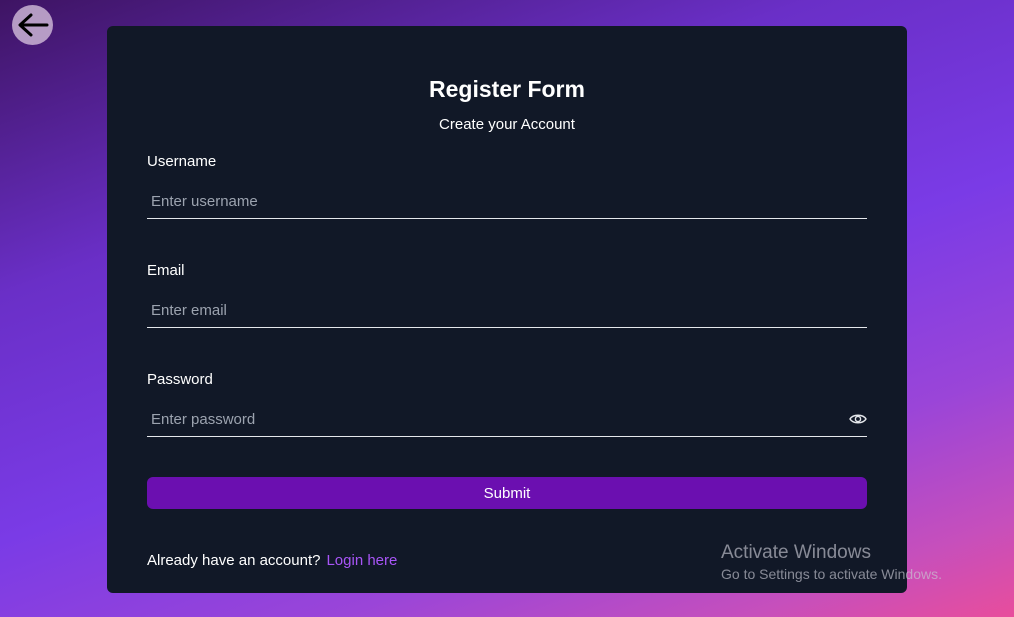 This screenshot has width=1014, height=617. I want to click on login-prompt-text: Already have an account?, so click(234, 560).